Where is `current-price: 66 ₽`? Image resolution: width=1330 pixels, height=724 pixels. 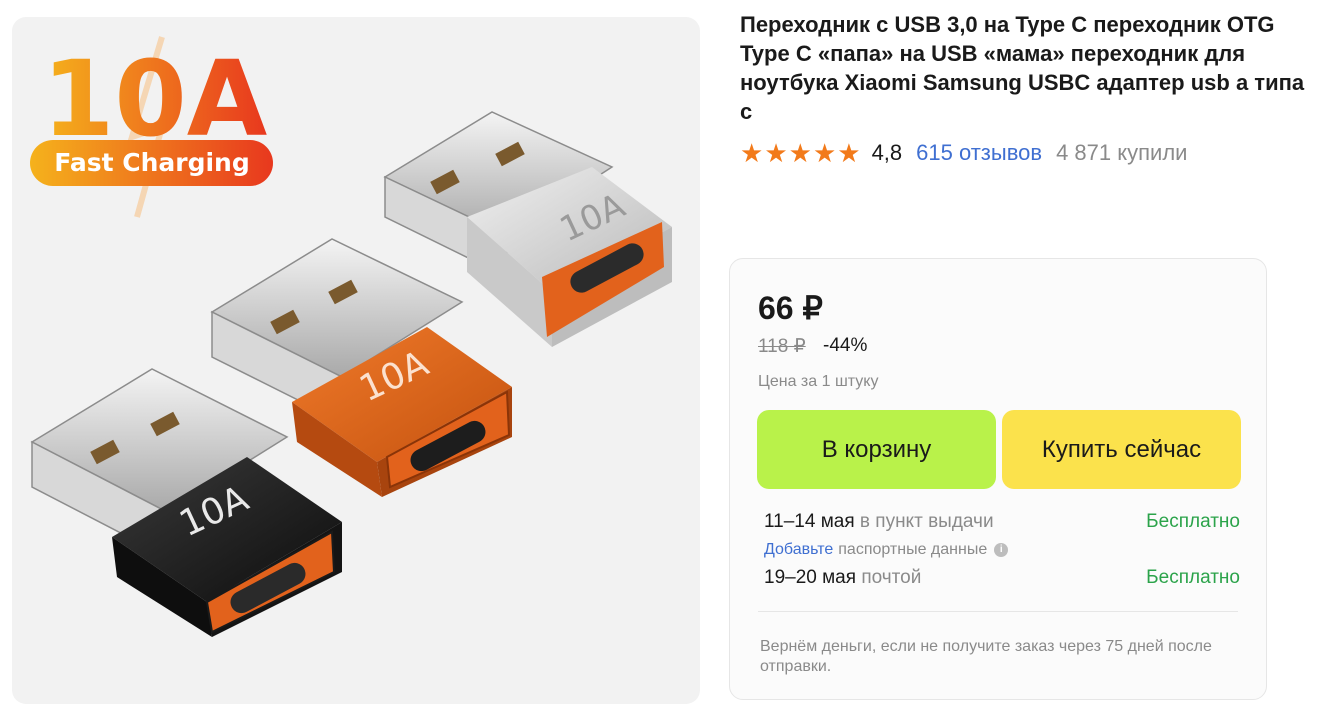 current-price: 66 ₽ is located at coordinates (790, 308).